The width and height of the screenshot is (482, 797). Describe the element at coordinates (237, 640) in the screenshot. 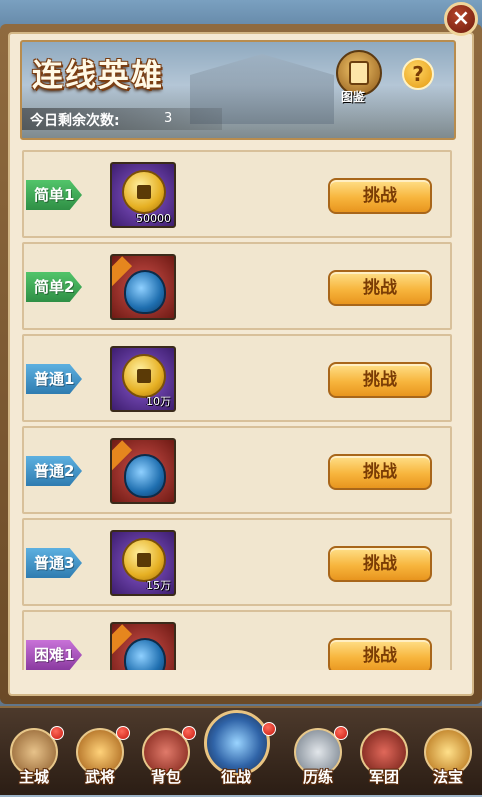

I see `level-row: 困难1 挑战` at that location.